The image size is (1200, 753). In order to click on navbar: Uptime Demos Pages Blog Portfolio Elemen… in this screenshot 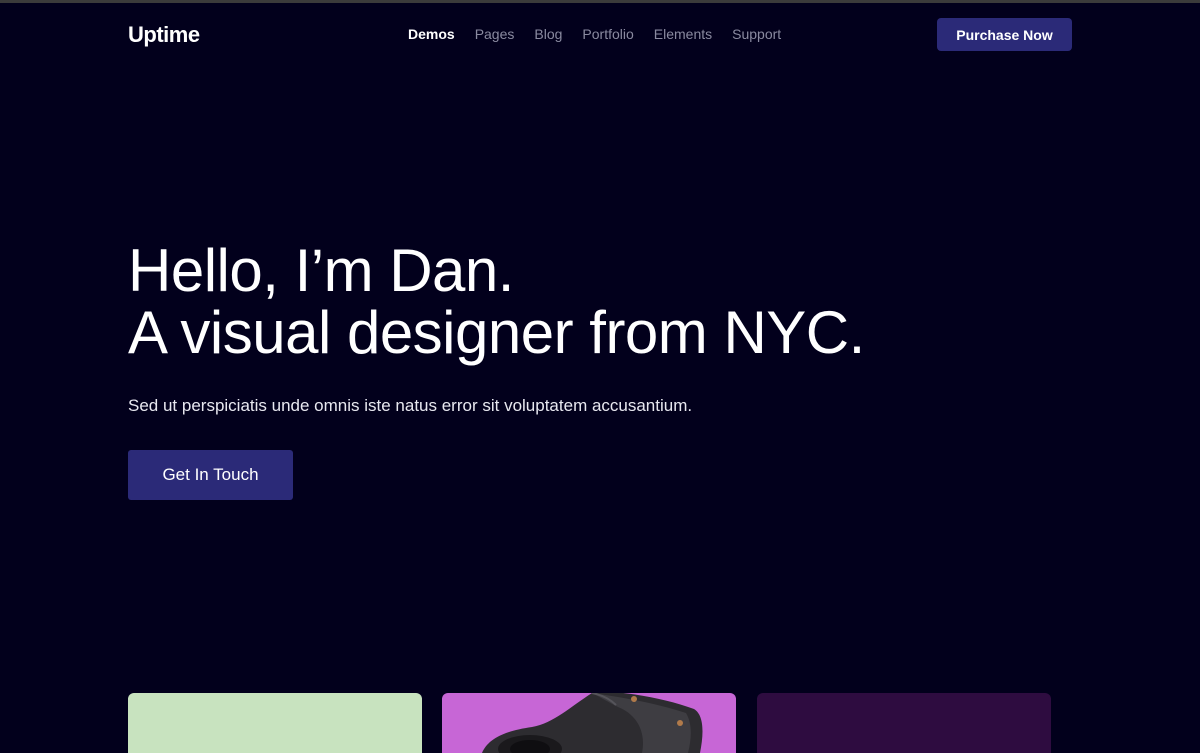, I will do `click(600, 34)`.